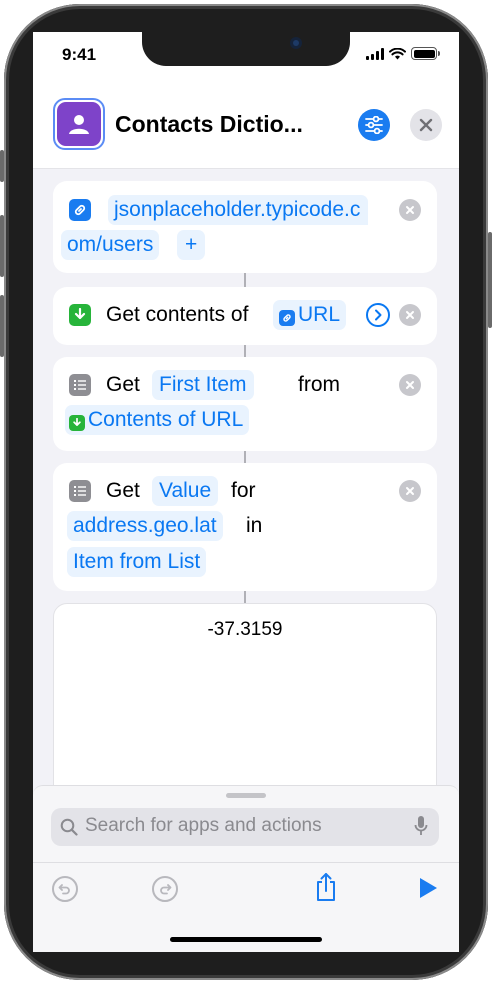  What do you see at coordinates (69, 827) in the screenshot?
I see `search-icon` at bounding box center [69, 827].